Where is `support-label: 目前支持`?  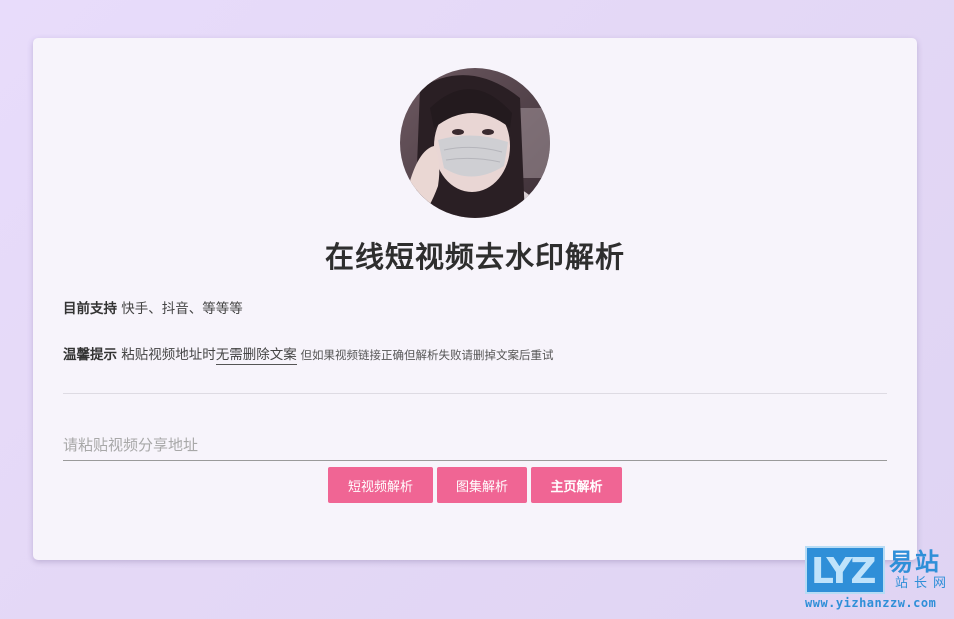 support-label: 目前支持 is located at coordinates (90, 309).